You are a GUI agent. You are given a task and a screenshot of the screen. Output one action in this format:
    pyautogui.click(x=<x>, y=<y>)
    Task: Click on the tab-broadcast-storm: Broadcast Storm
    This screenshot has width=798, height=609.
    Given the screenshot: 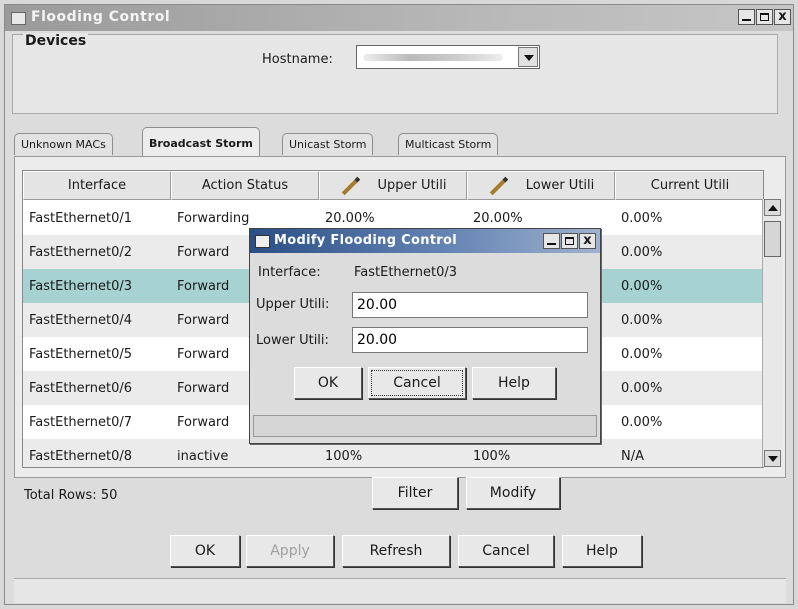 What is the action you would take?
    pyautogui.click(x=201, y=142)
    